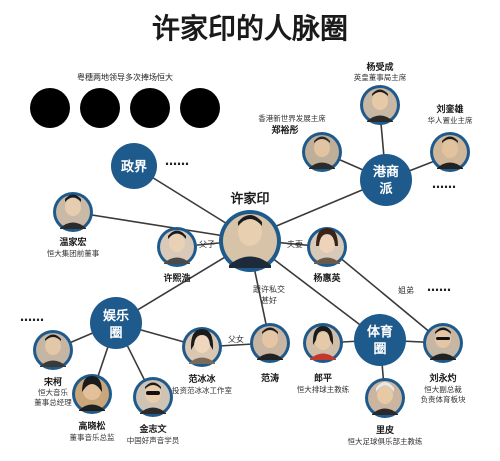 The width and height of the screenshot is (500, 461). Describe the element at coordinates (323, 343) in the screenshot. I see `portrait-lang-ping` at that location.